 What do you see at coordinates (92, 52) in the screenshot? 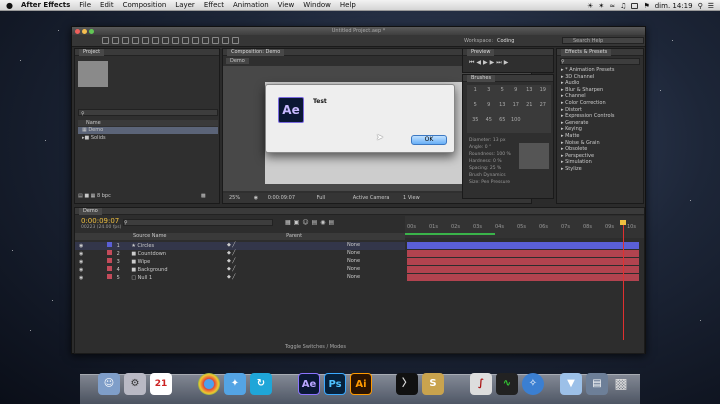
I see `tab-project: Project` at bounding box center [92, 52].